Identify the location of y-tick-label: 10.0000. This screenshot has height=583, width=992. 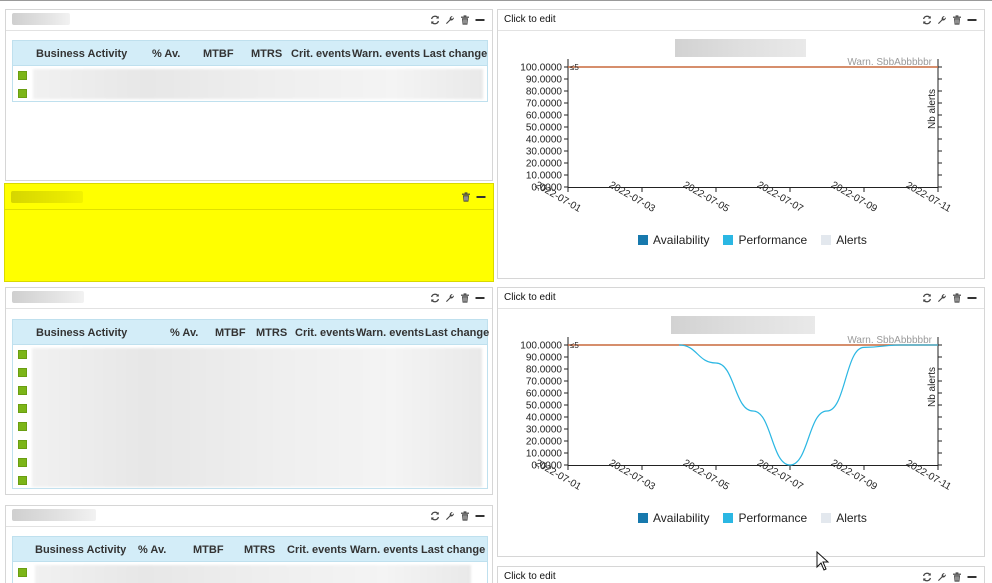
(544, 454).